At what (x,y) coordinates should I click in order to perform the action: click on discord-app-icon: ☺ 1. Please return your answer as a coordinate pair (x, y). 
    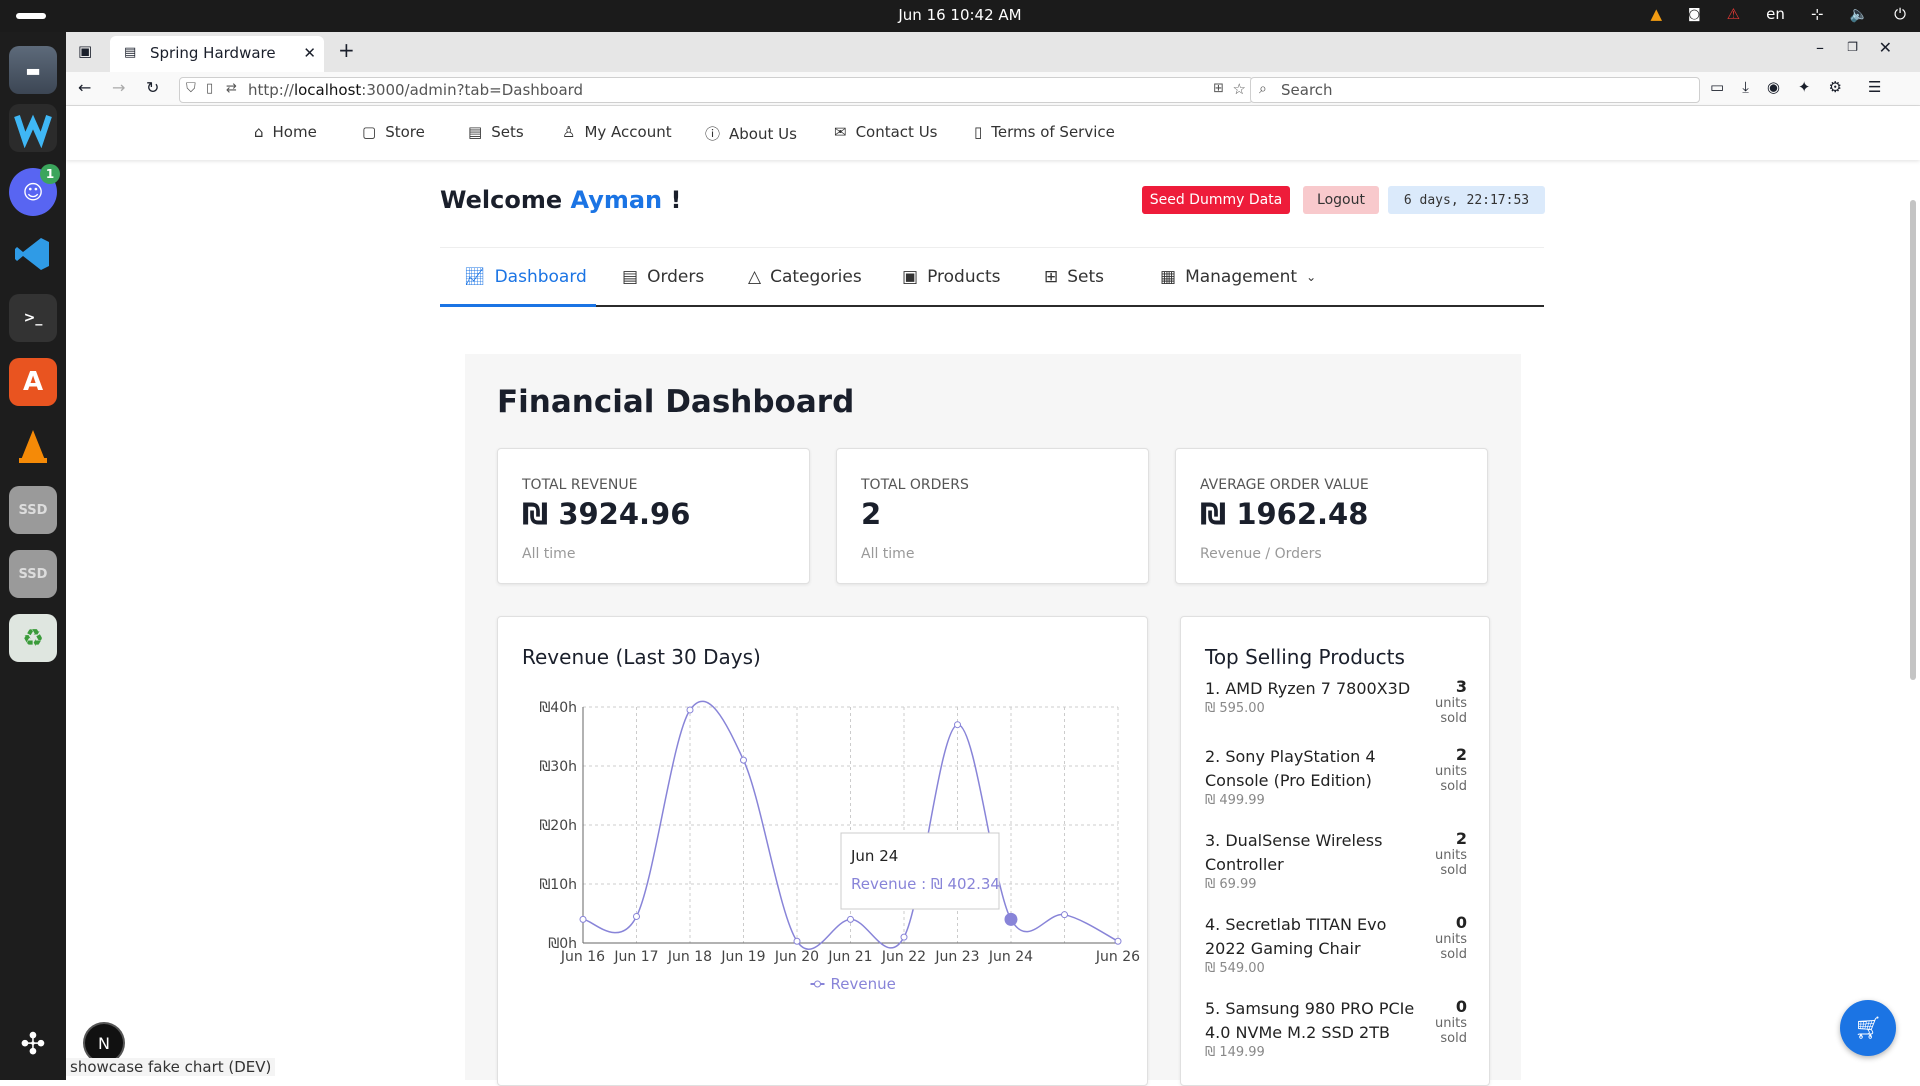
    Looking at the image, I should click on (34, 190).